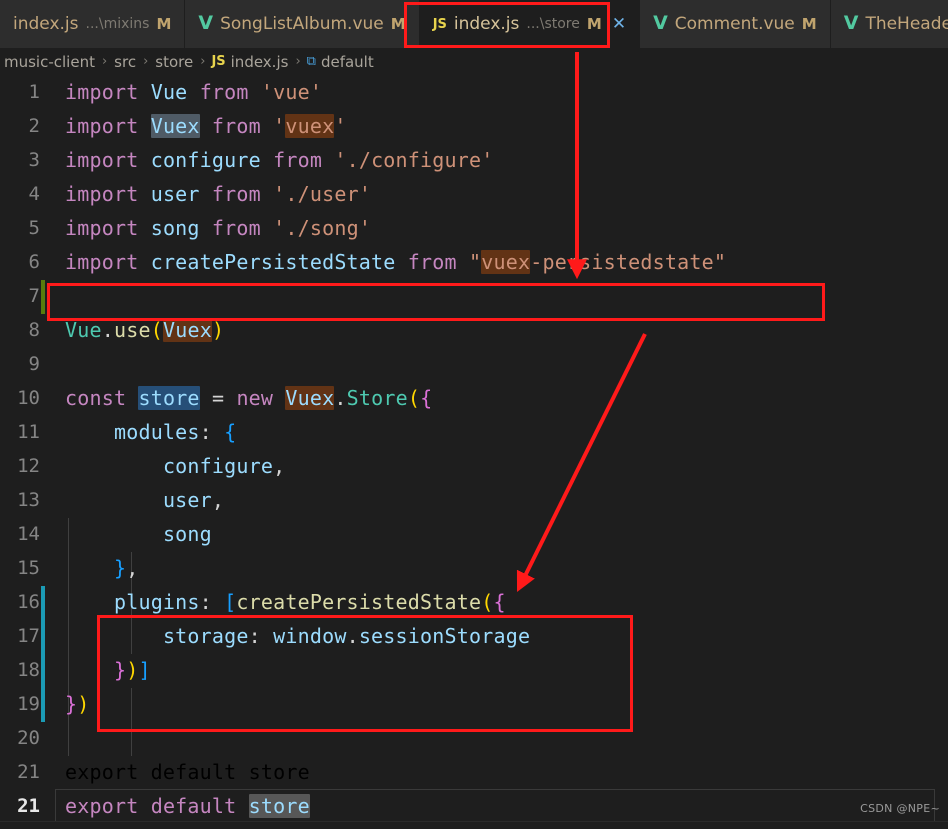 This screenshot has width=948, height=829. I want to click on code-line: 8 Vue.use(Vuex), so click(474, 330).